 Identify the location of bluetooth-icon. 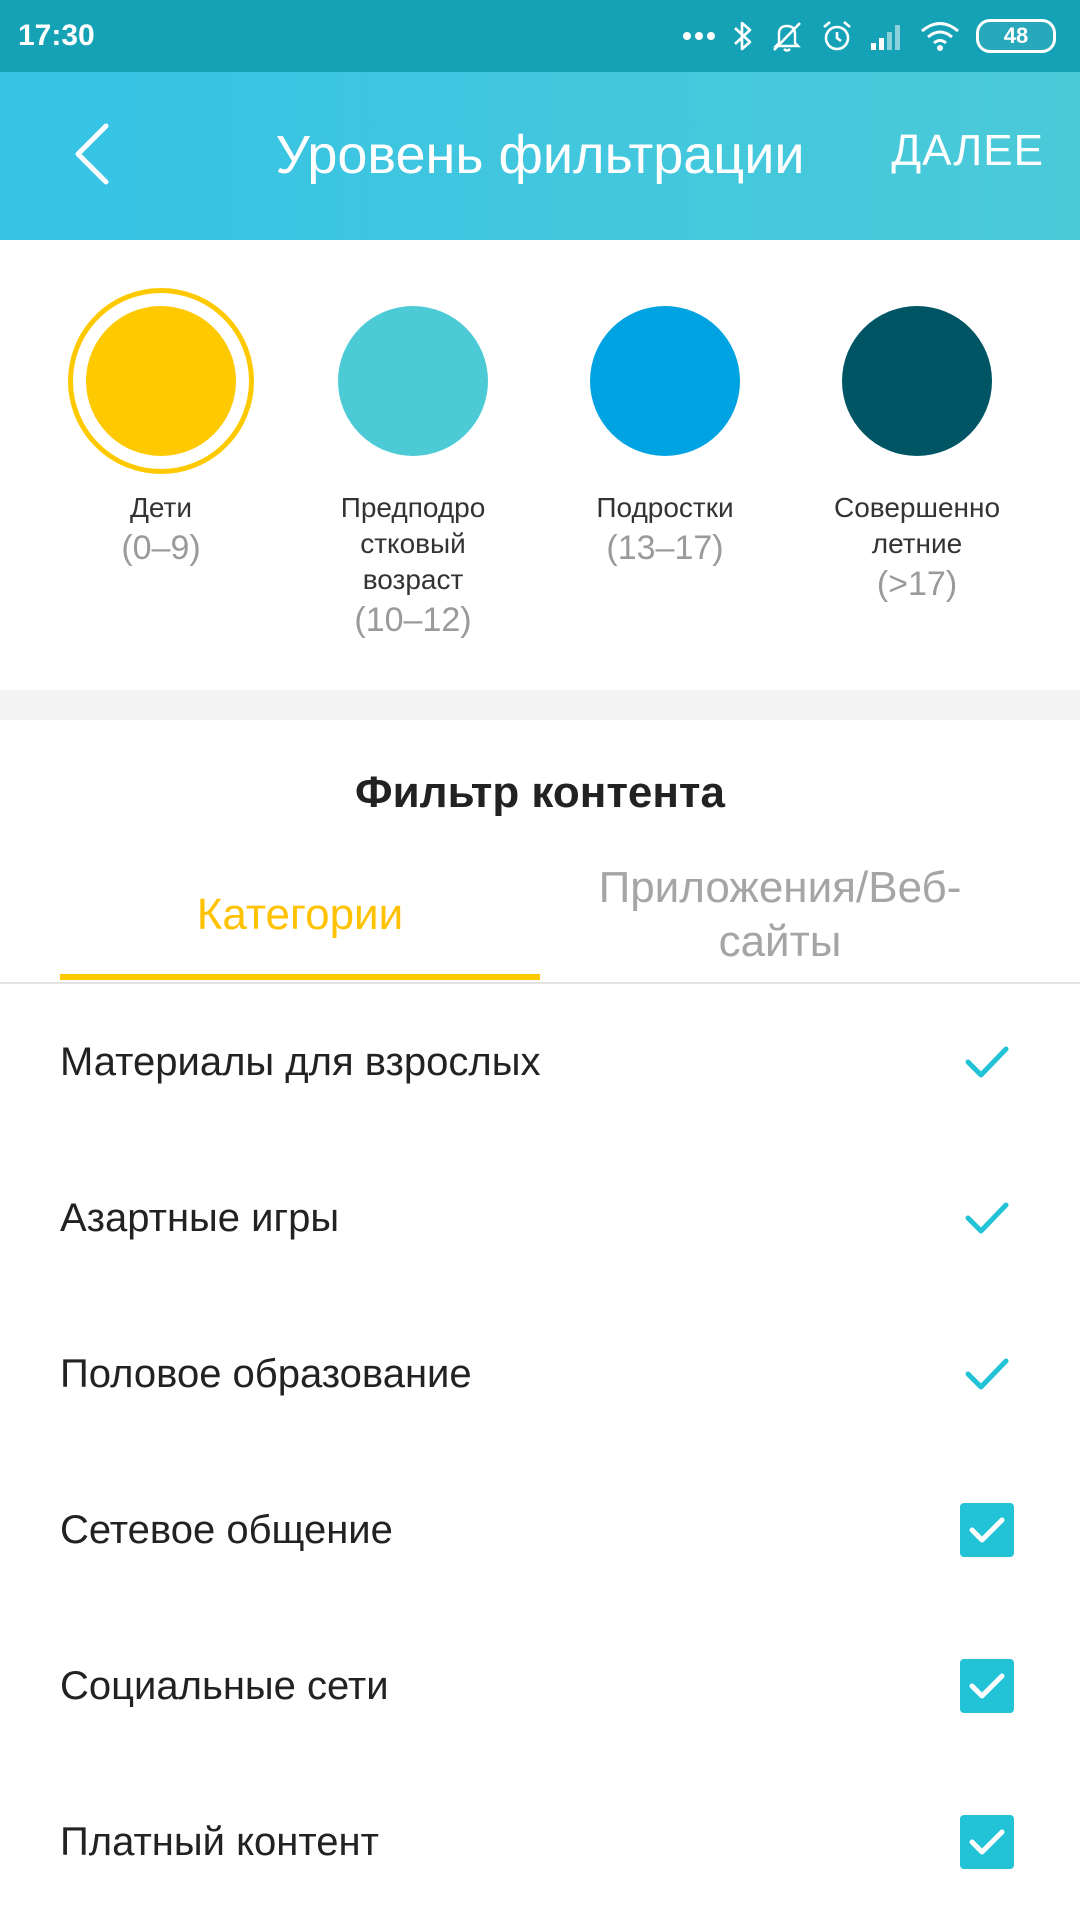
(743, 36).